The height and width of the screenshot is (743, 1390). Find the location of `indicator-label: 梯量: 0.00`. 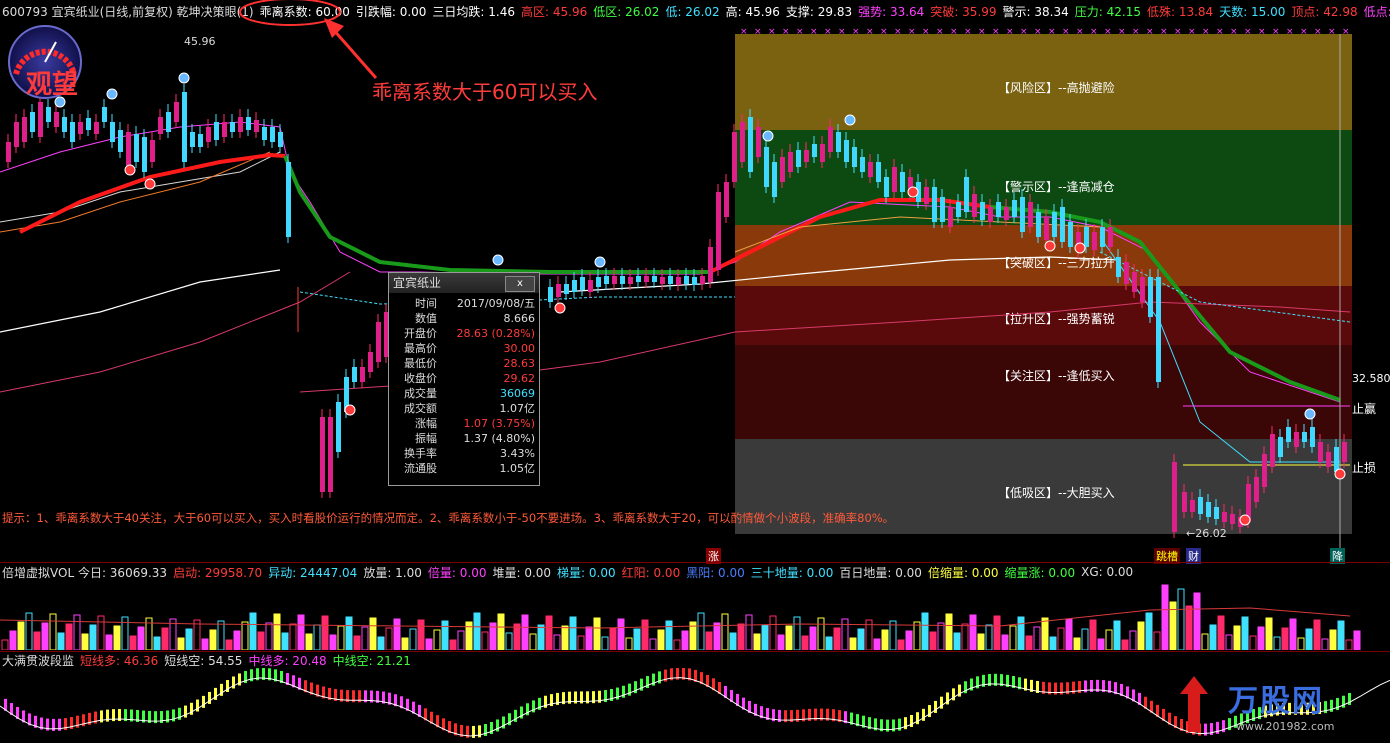

indicator-label: 梯量: 0.00 is located at coordinates (586, 572).